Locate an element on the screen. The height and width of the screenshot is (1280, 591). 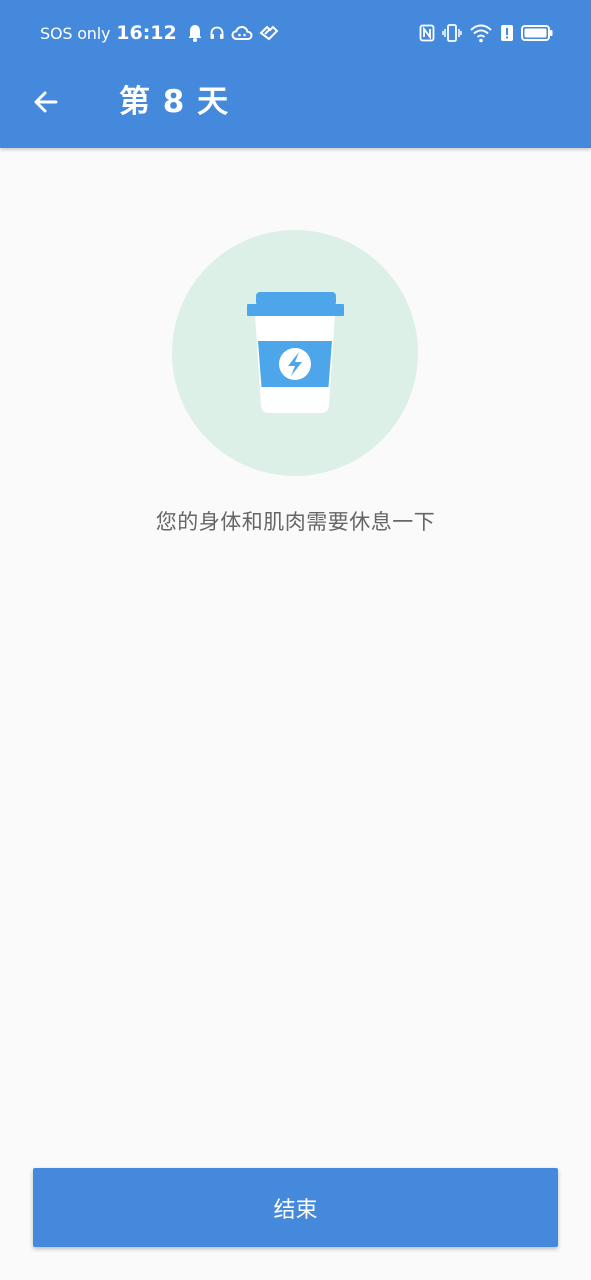
headphones-icon is located at coordinates (217, 32).